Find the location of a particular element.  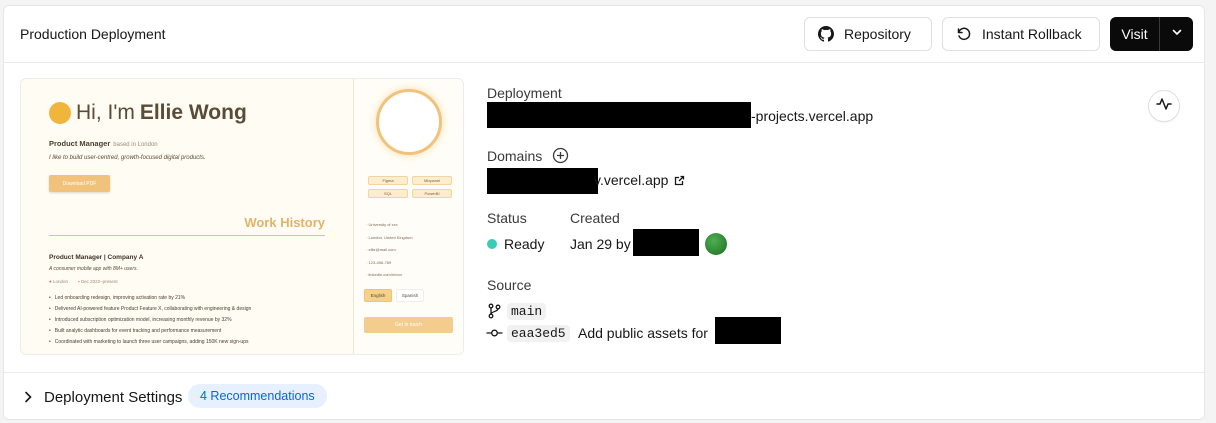

branch-icon is located at coordinates (494, 313).